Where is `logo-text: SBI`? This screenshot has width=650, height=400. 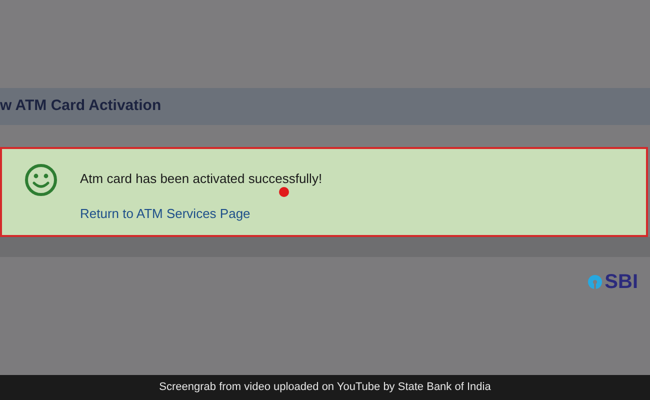 logo-text: SBI is located at coordinates (621, 282).